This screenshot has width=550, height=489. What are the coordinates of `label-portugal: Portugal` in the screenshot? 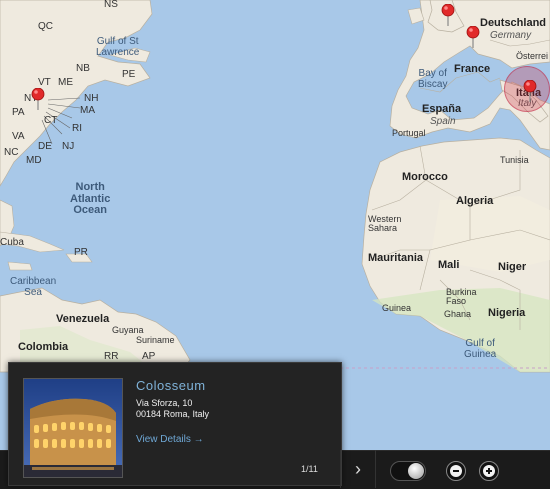 It's located at (409, 133).